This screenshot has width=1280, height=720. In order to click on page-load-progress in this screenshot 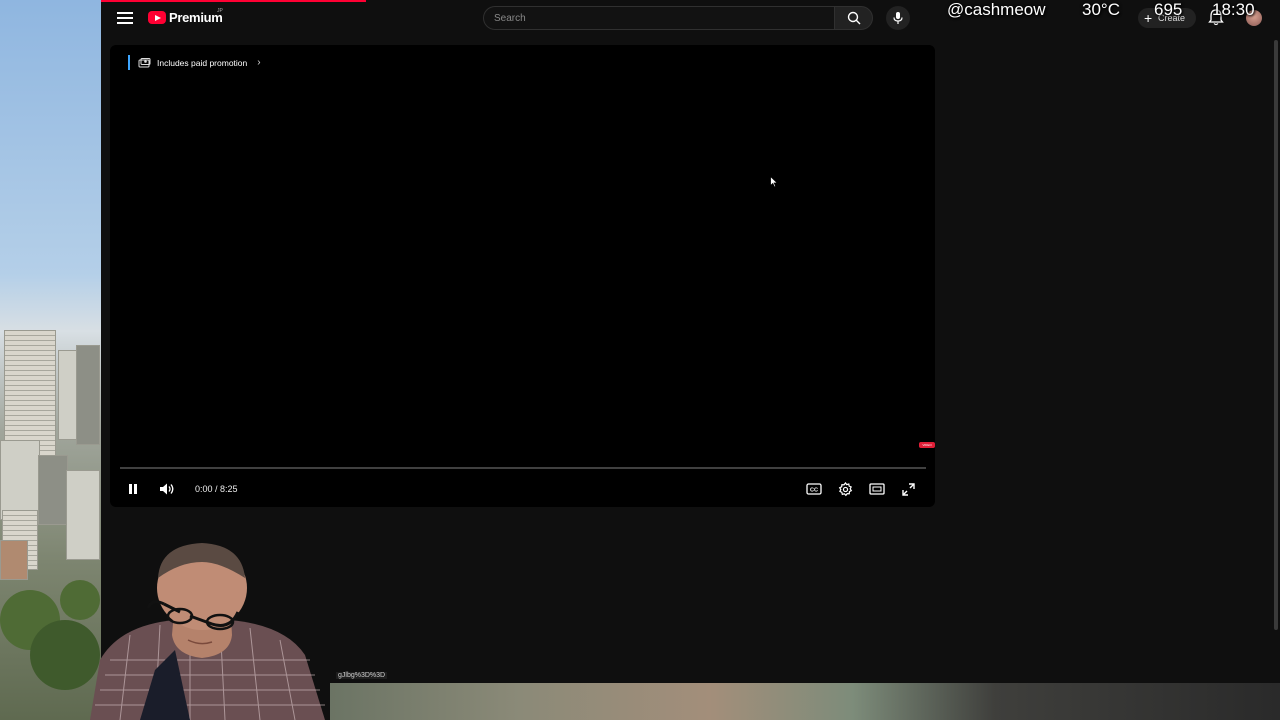, I will do `click(233, 1)`.